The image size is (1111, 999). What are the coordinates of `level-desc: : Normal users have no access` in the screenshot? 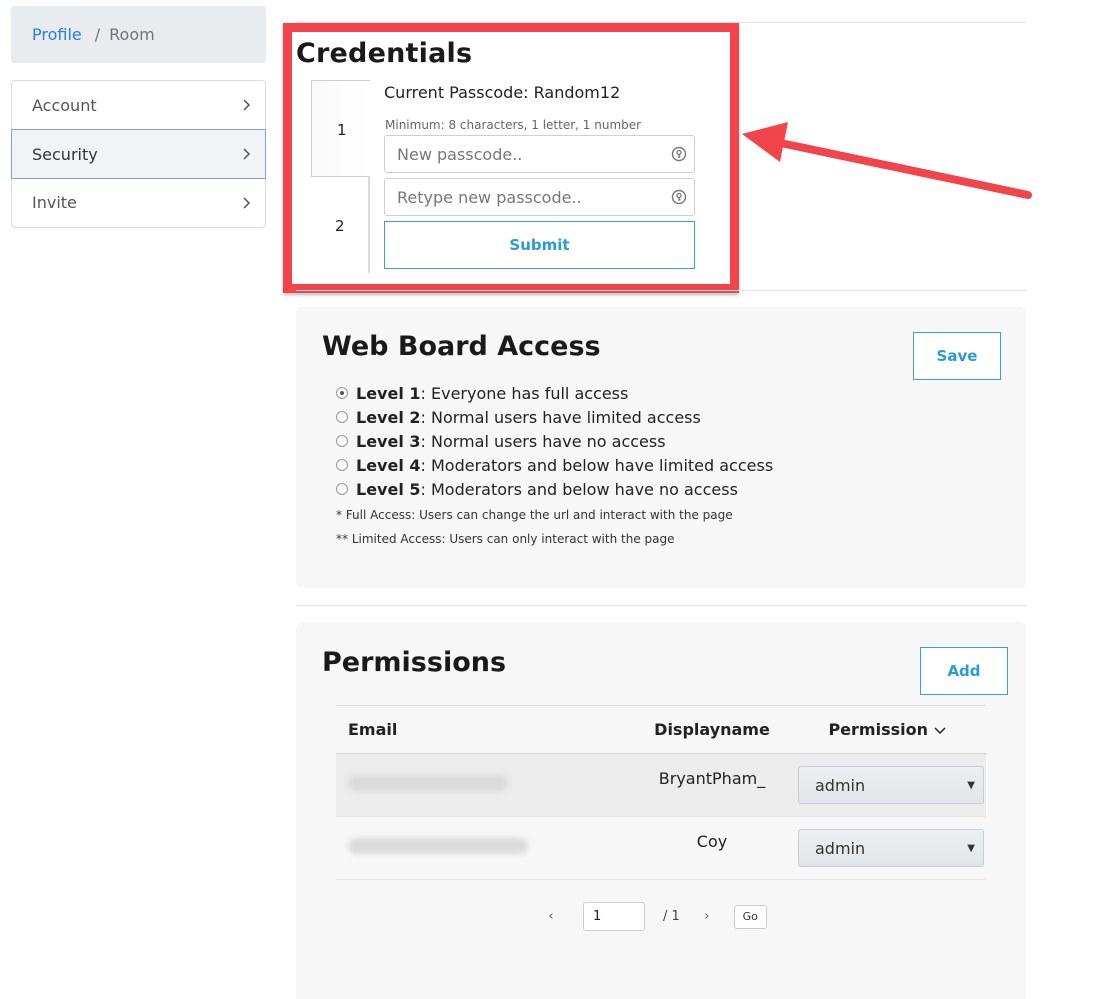 It's located at (543, 441).